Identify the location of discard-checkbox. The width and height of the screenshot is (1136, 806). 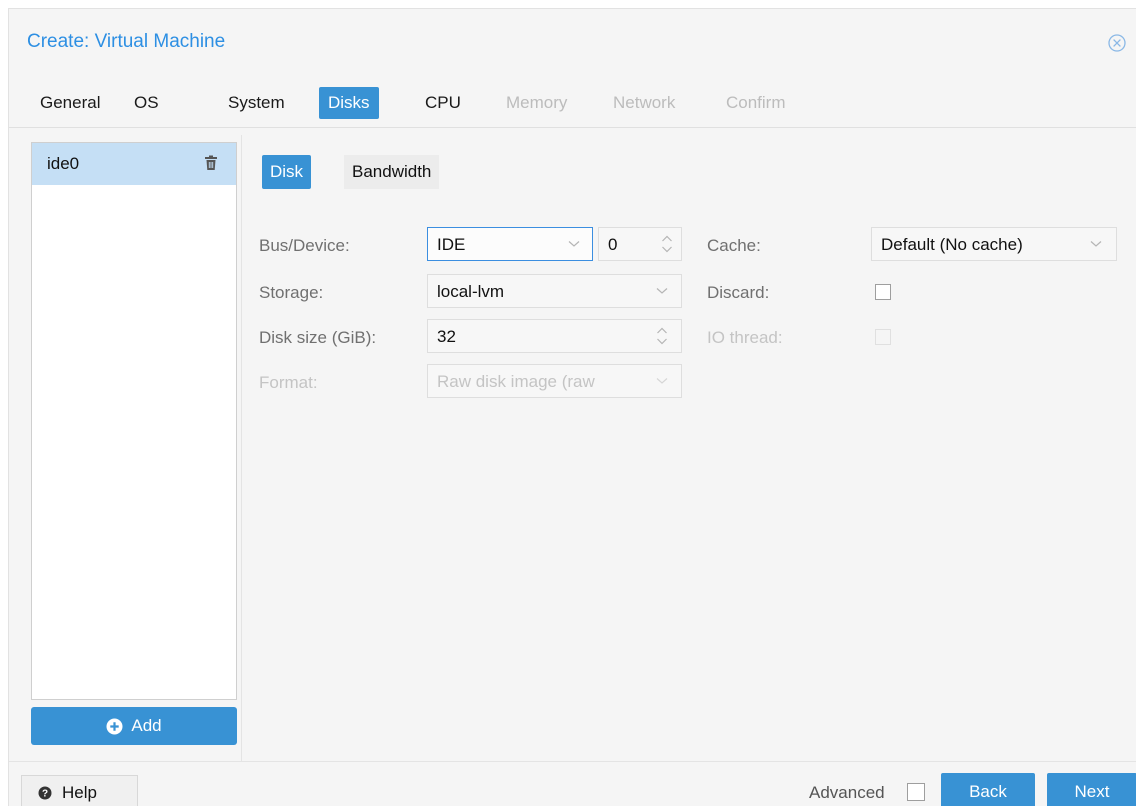
(883, 292).